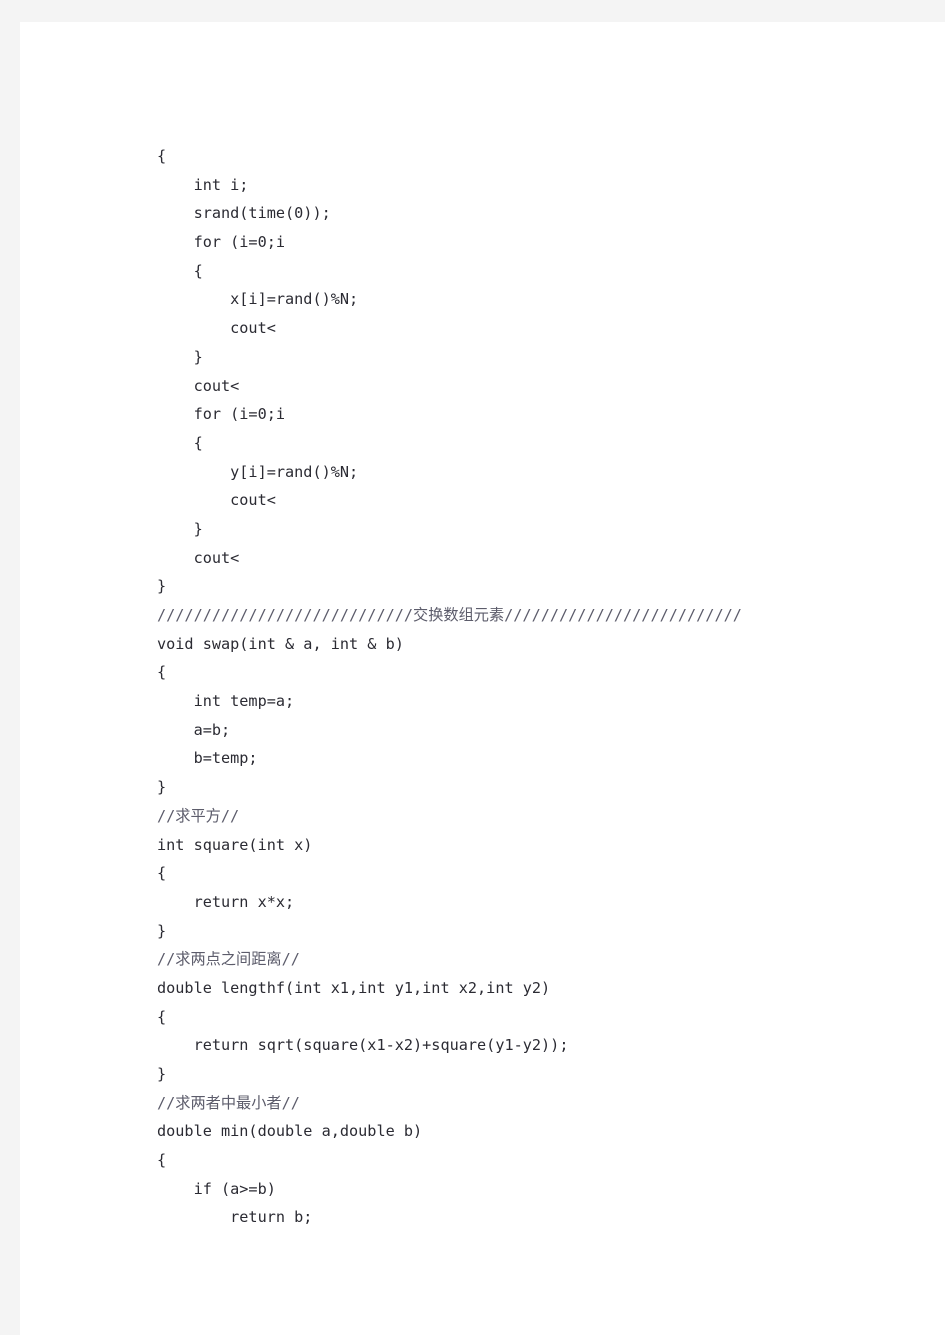 This screenshot has height=1335, width=945. What do you see at coordinates (258, 299) in the screenshot?
I see `code-line: x[i]=rand()%N;` at bounding box center [258, 299].